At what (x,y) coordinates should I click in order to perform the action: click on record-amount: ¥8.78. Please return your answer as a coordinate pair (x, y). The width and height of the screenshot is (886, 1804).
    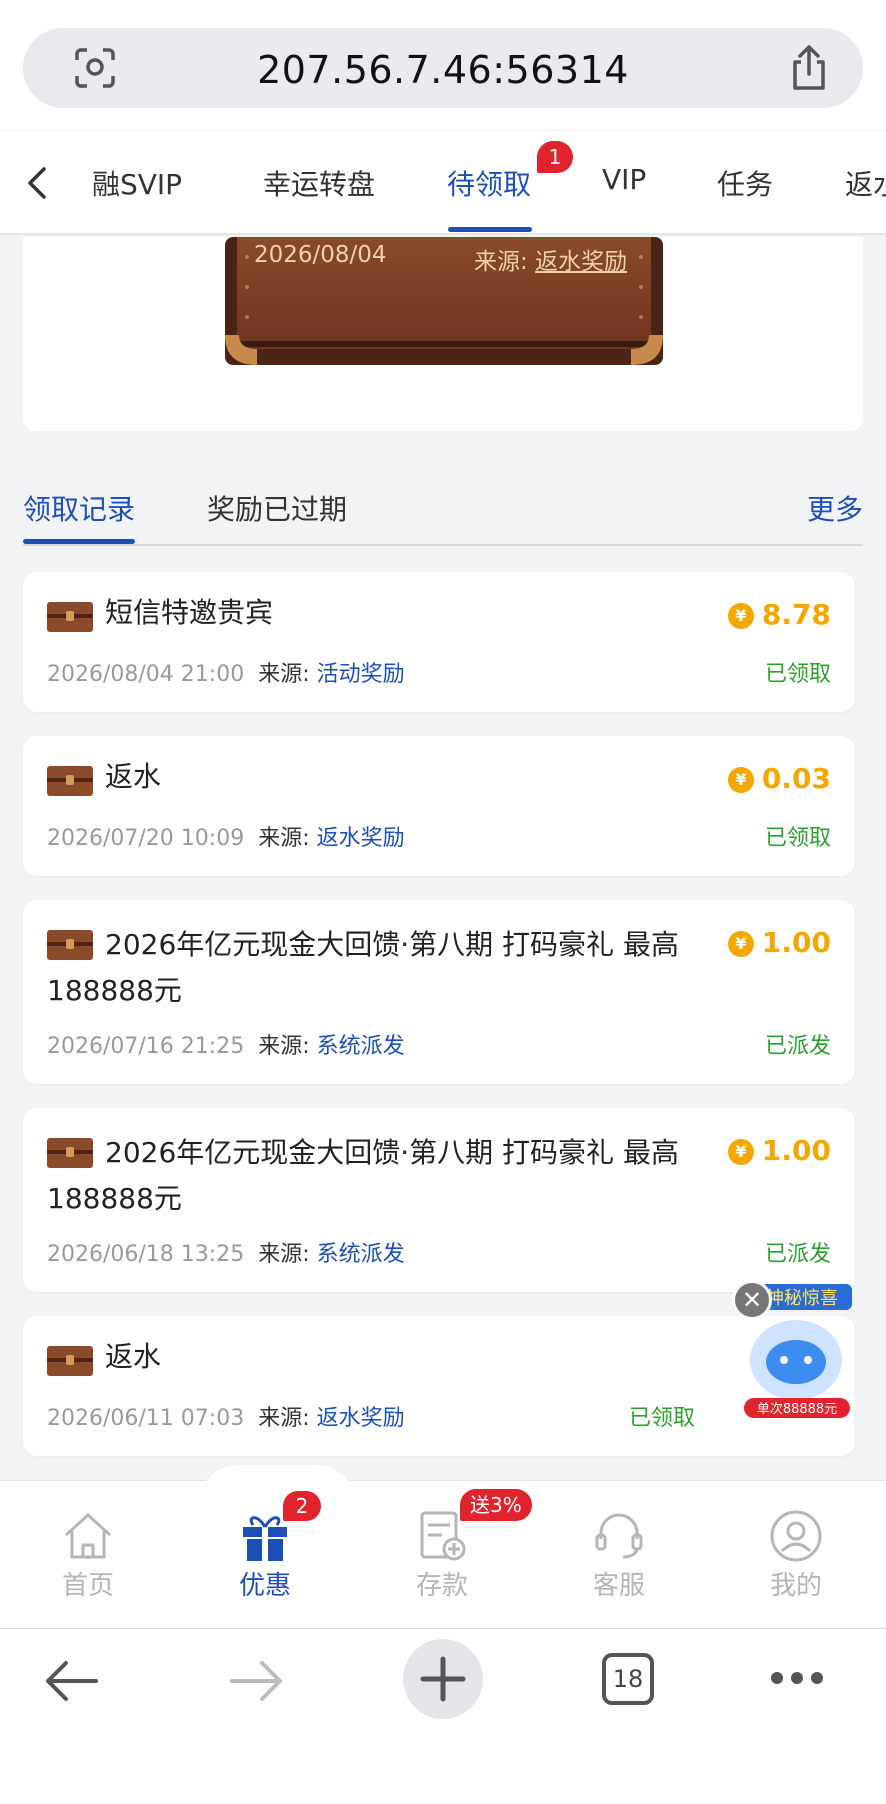
    Looking at the image, I should click on (779, 614).